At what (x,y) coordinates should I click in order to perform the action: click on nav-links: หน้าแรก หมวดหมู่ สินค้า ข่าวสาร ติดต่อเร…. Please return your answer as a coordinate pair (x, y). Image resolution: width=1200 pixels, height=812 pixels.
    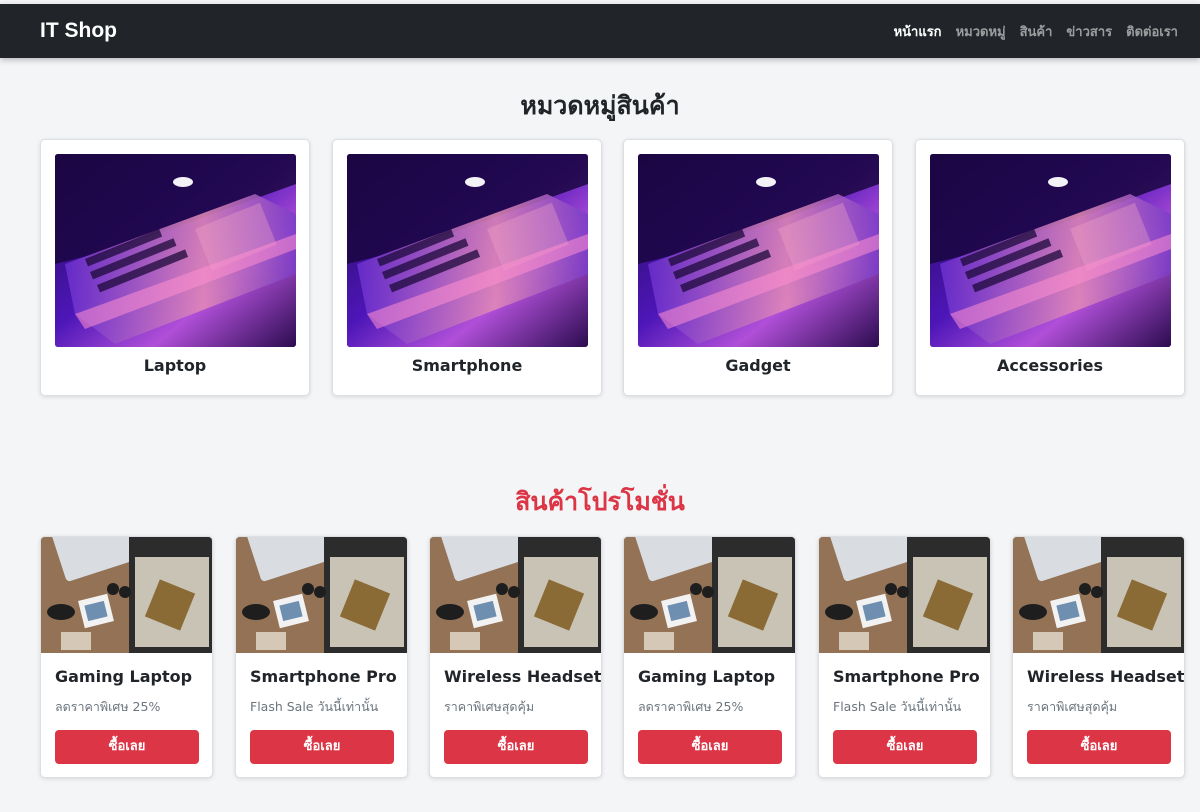
    Looking at the image, I should click on (1029, 31).